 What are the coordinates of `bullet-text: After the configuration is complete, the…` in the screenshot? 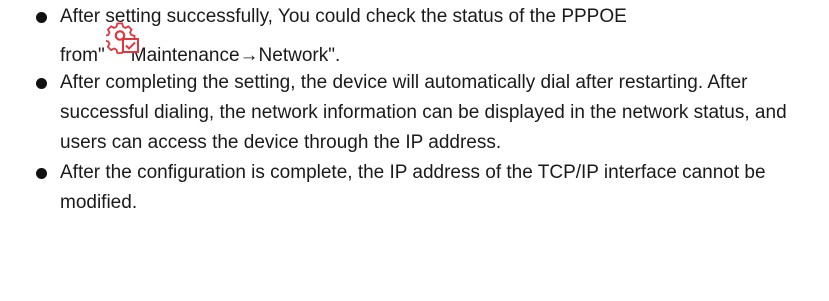 It's located at (413, 187).